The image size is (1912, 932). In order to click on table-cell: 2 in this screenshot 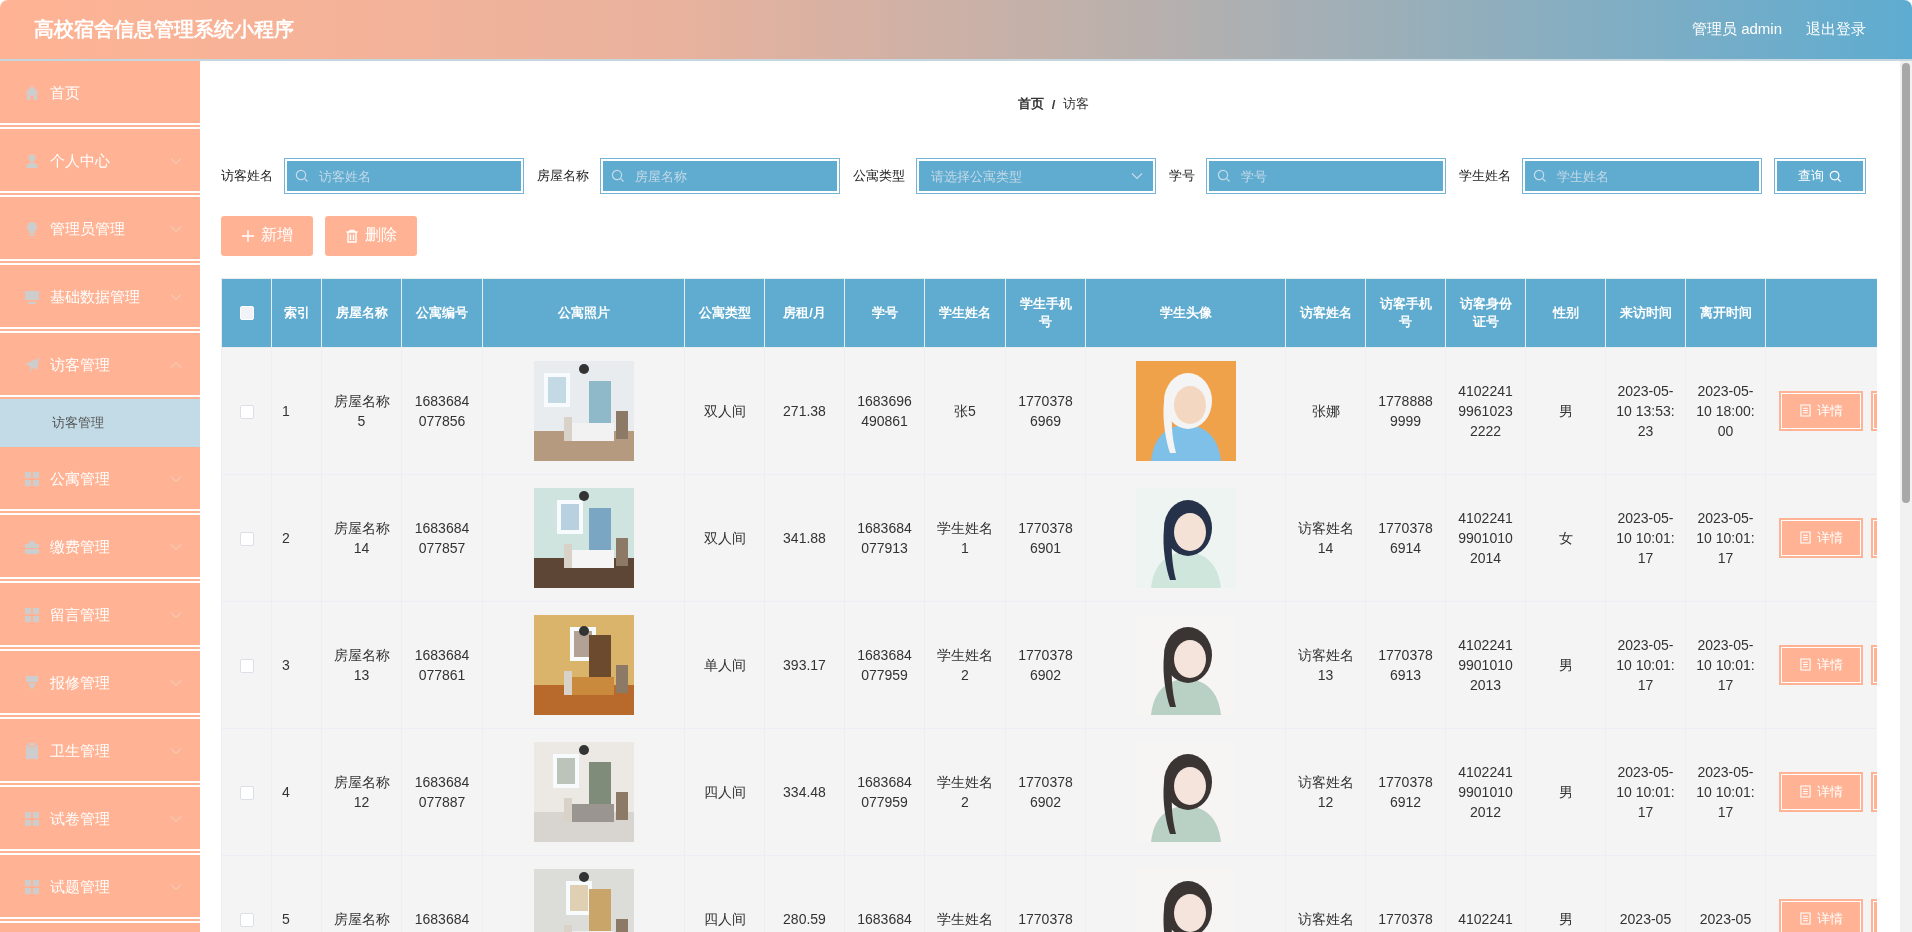, I will do `click(296, 538)`.